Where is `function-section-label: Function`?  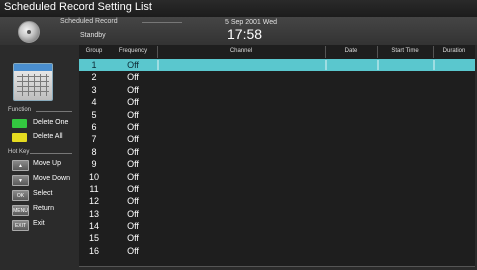 function-section-label: Function is located at coordinates (20, 110).